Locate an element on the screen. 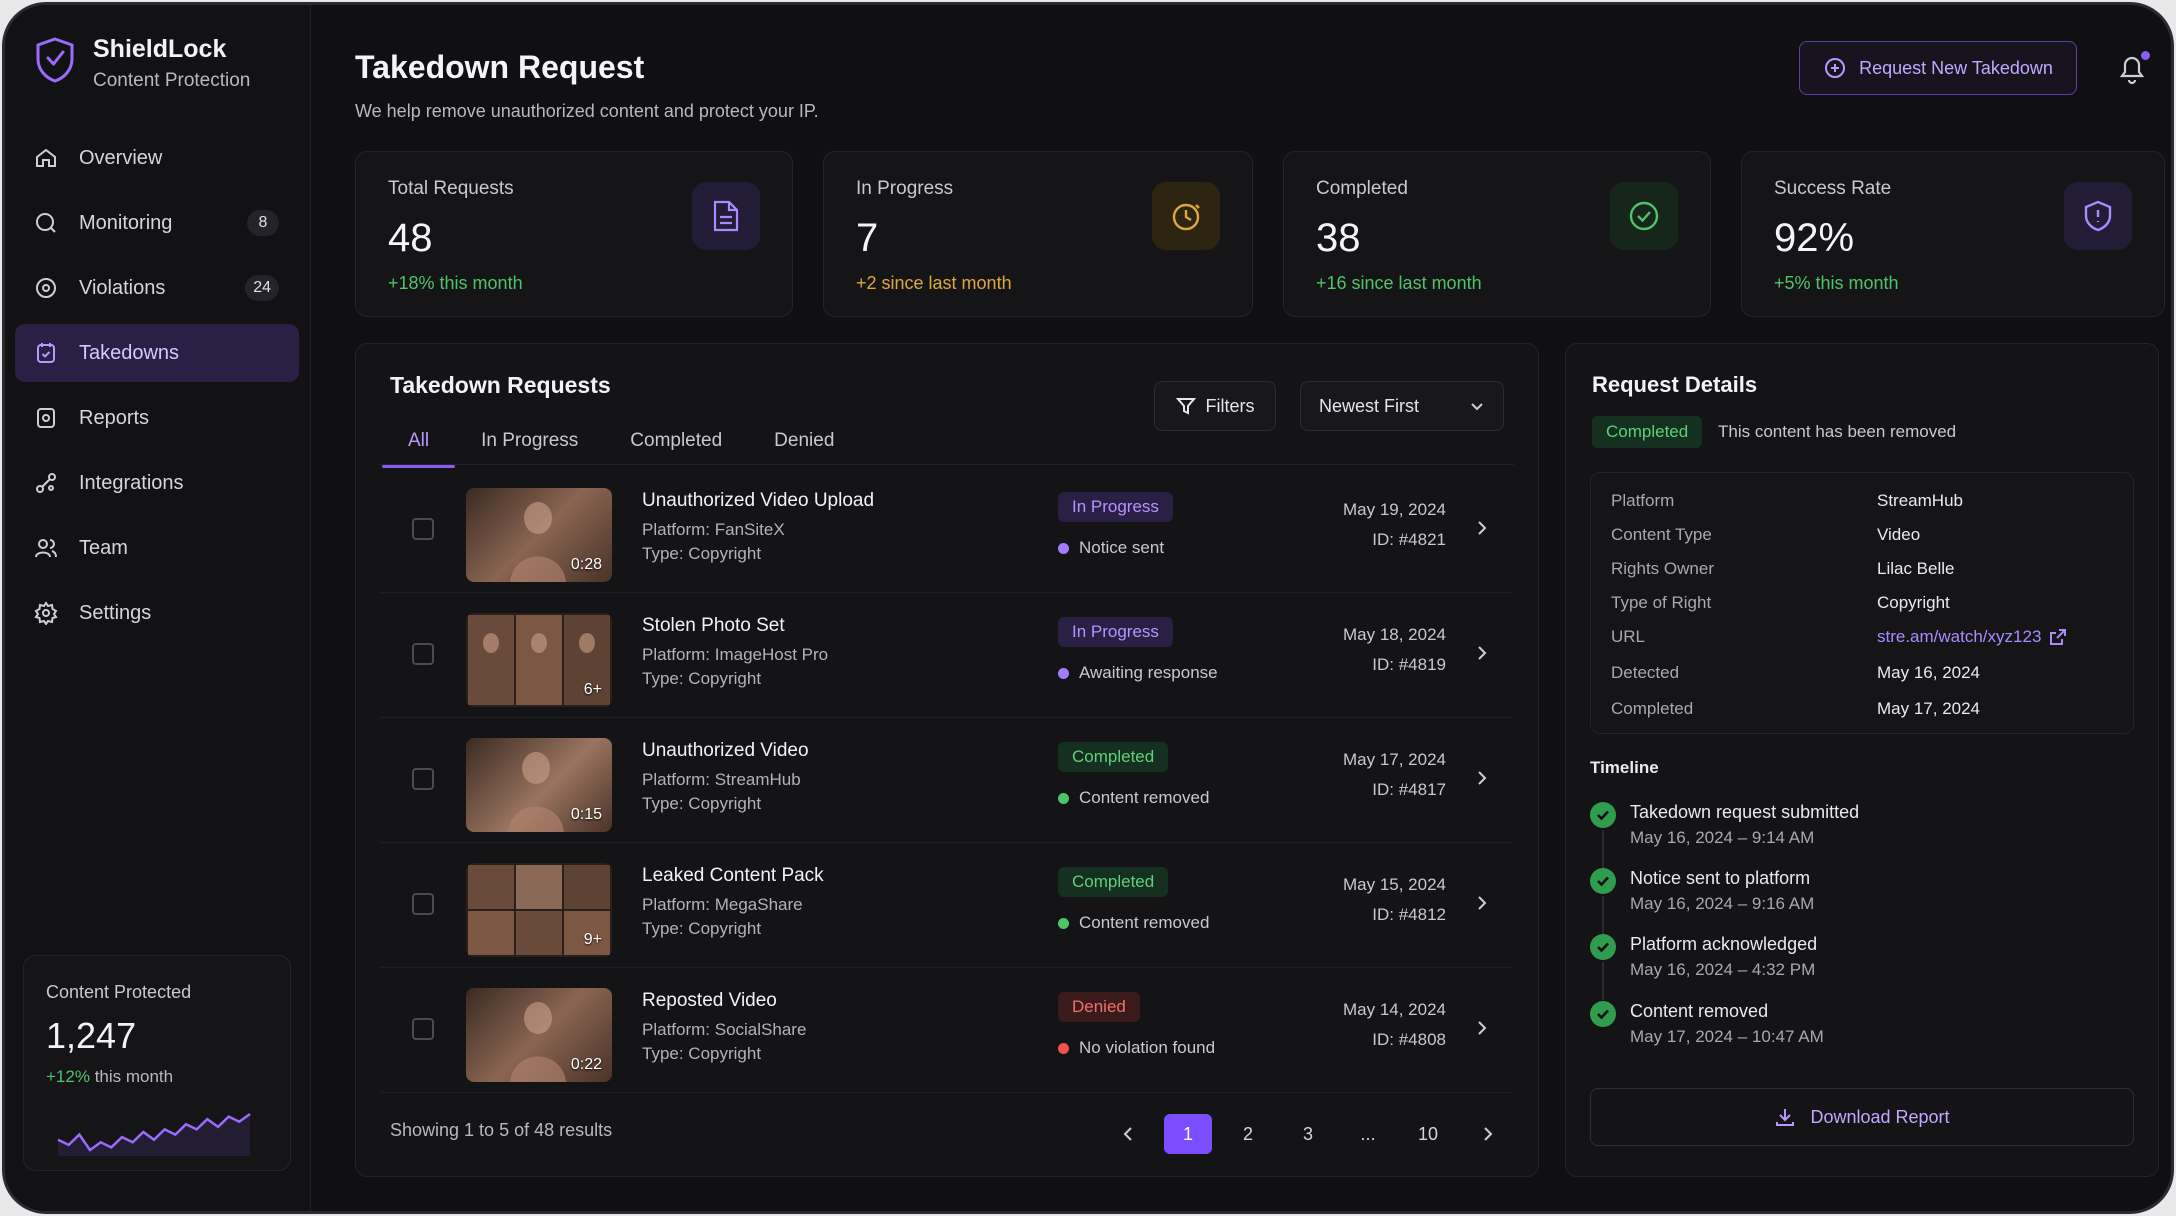  request-id: ID: #4808 is located at coordinates (1409, 1039).